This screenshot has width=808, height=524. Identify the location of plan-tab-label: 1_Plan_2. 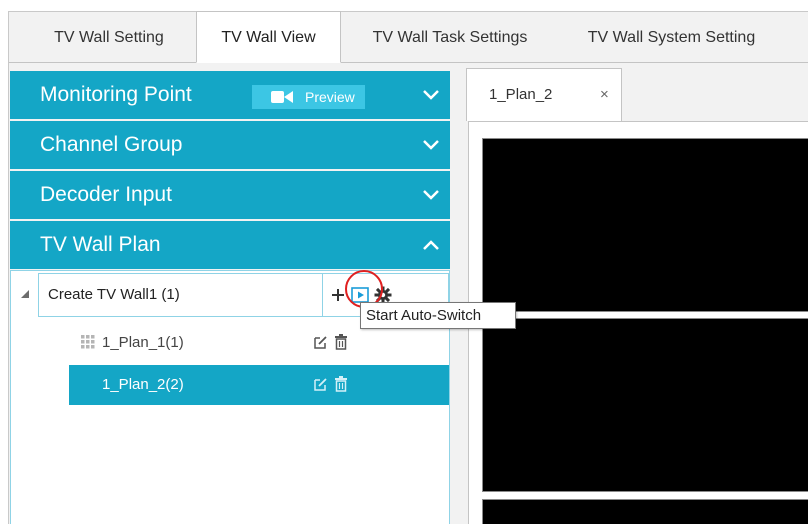
(521, 94).